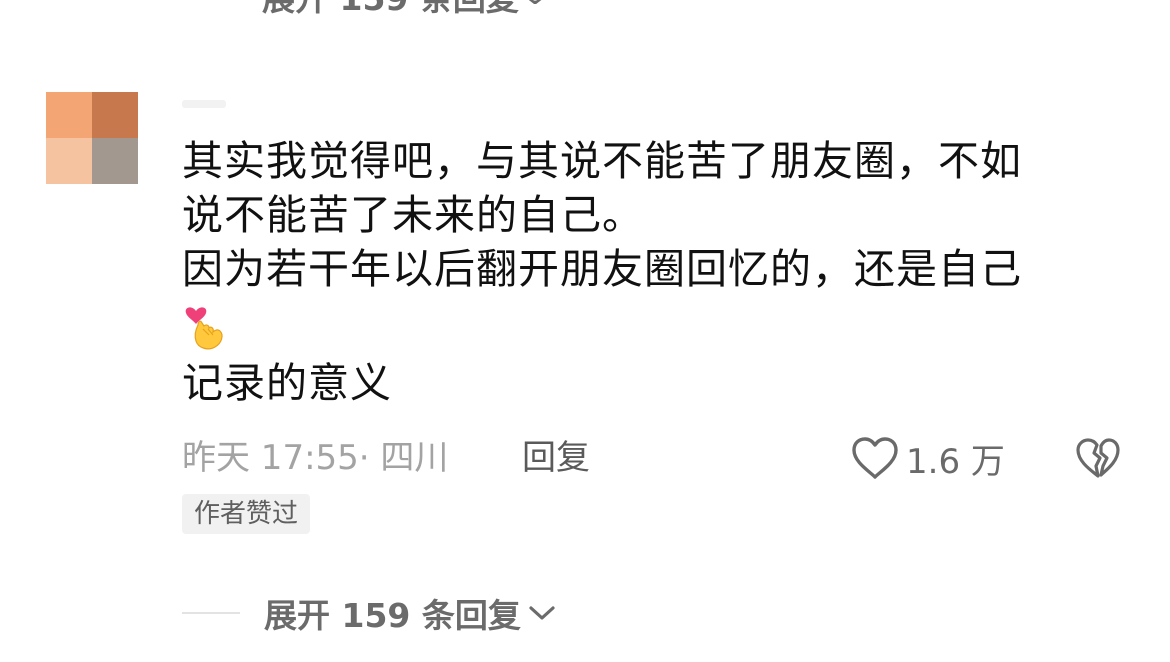  Describe the element at coordinates (556, 458) in the screenshot. I see `reply-button: 回复` at that location.